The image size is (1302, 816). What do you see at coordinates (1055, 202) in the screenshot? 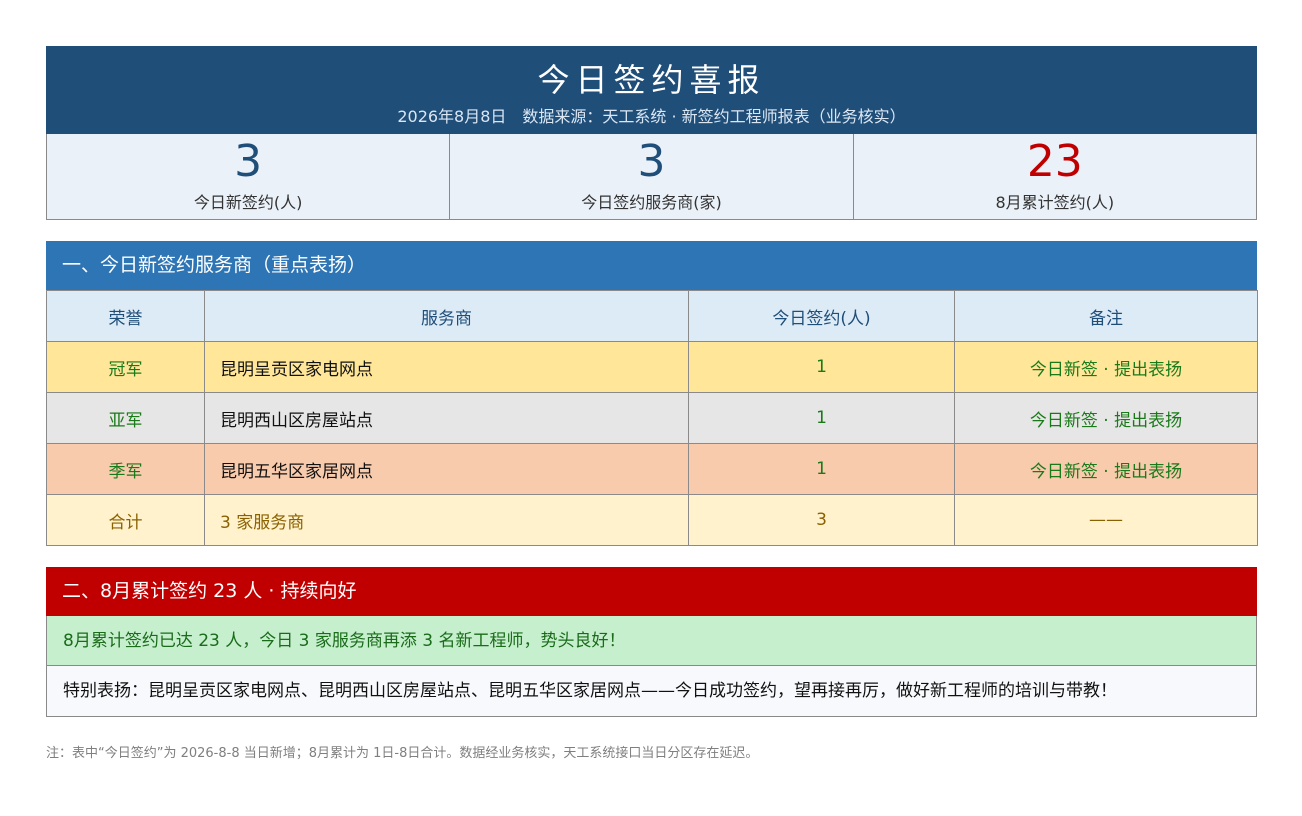
I see `stat-label: 8月累计签约(人)` at bounding box center [1055, 202].